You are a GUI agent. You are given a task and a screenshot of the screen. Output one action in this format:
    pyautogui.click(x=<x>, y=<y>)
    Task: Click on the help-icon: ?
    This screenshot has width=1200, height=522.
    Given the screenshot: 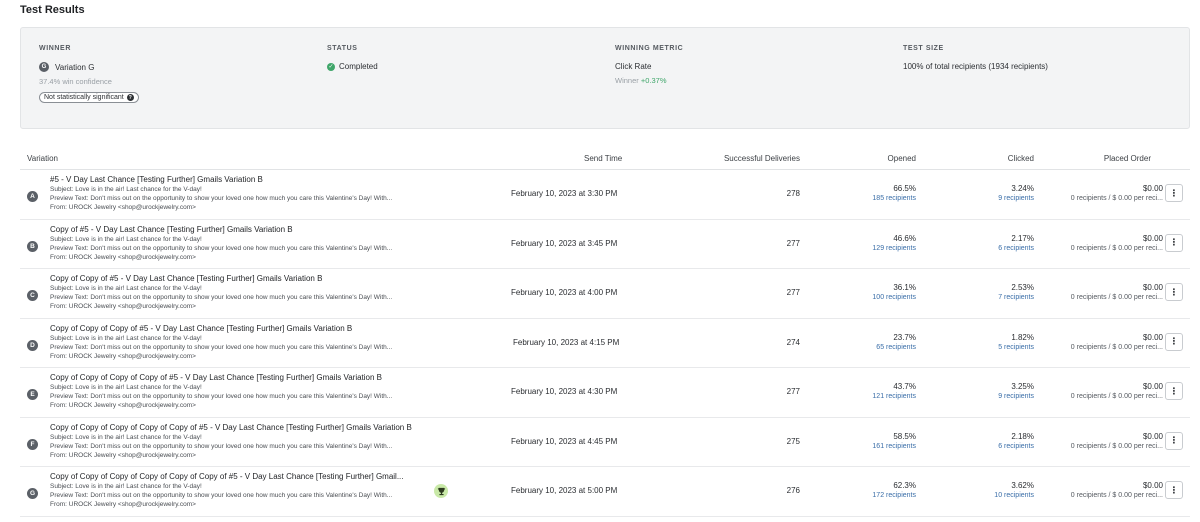 What is the action you would take?
    pyautogui.click(x=130, y=97)
    